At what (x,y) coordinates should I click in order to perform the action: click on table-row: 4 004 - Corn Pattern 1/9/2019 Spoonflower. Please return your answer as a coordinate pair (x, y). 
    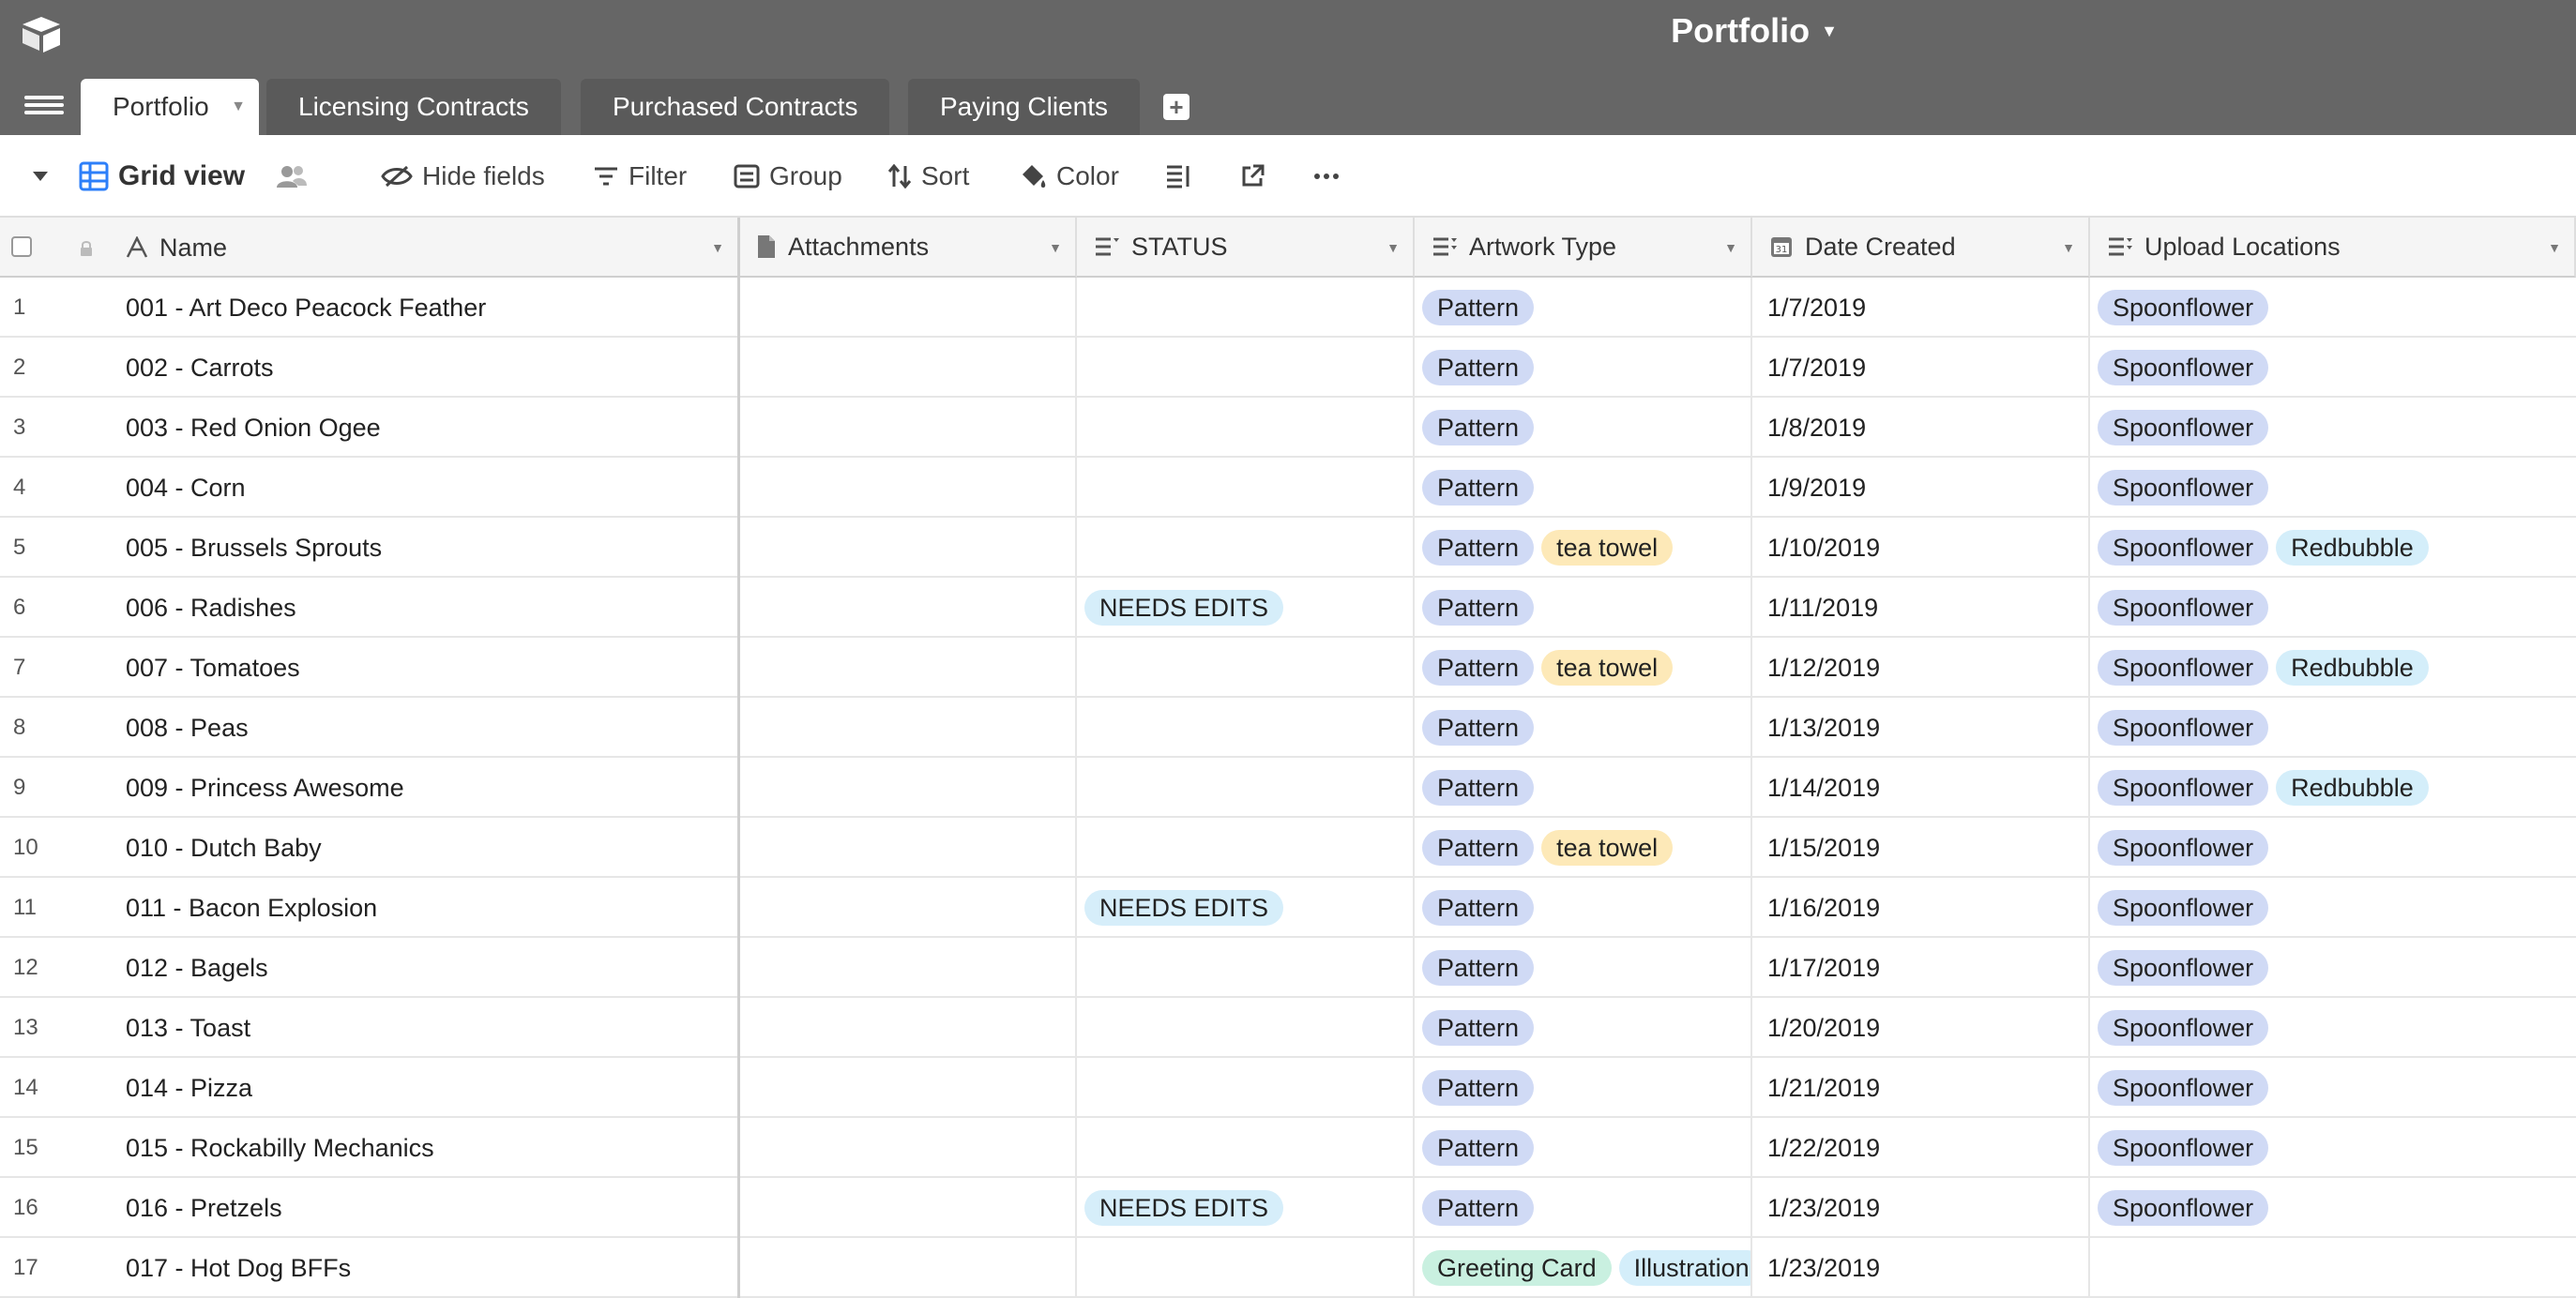
    Looking at the image, I should click on (1288, 488).